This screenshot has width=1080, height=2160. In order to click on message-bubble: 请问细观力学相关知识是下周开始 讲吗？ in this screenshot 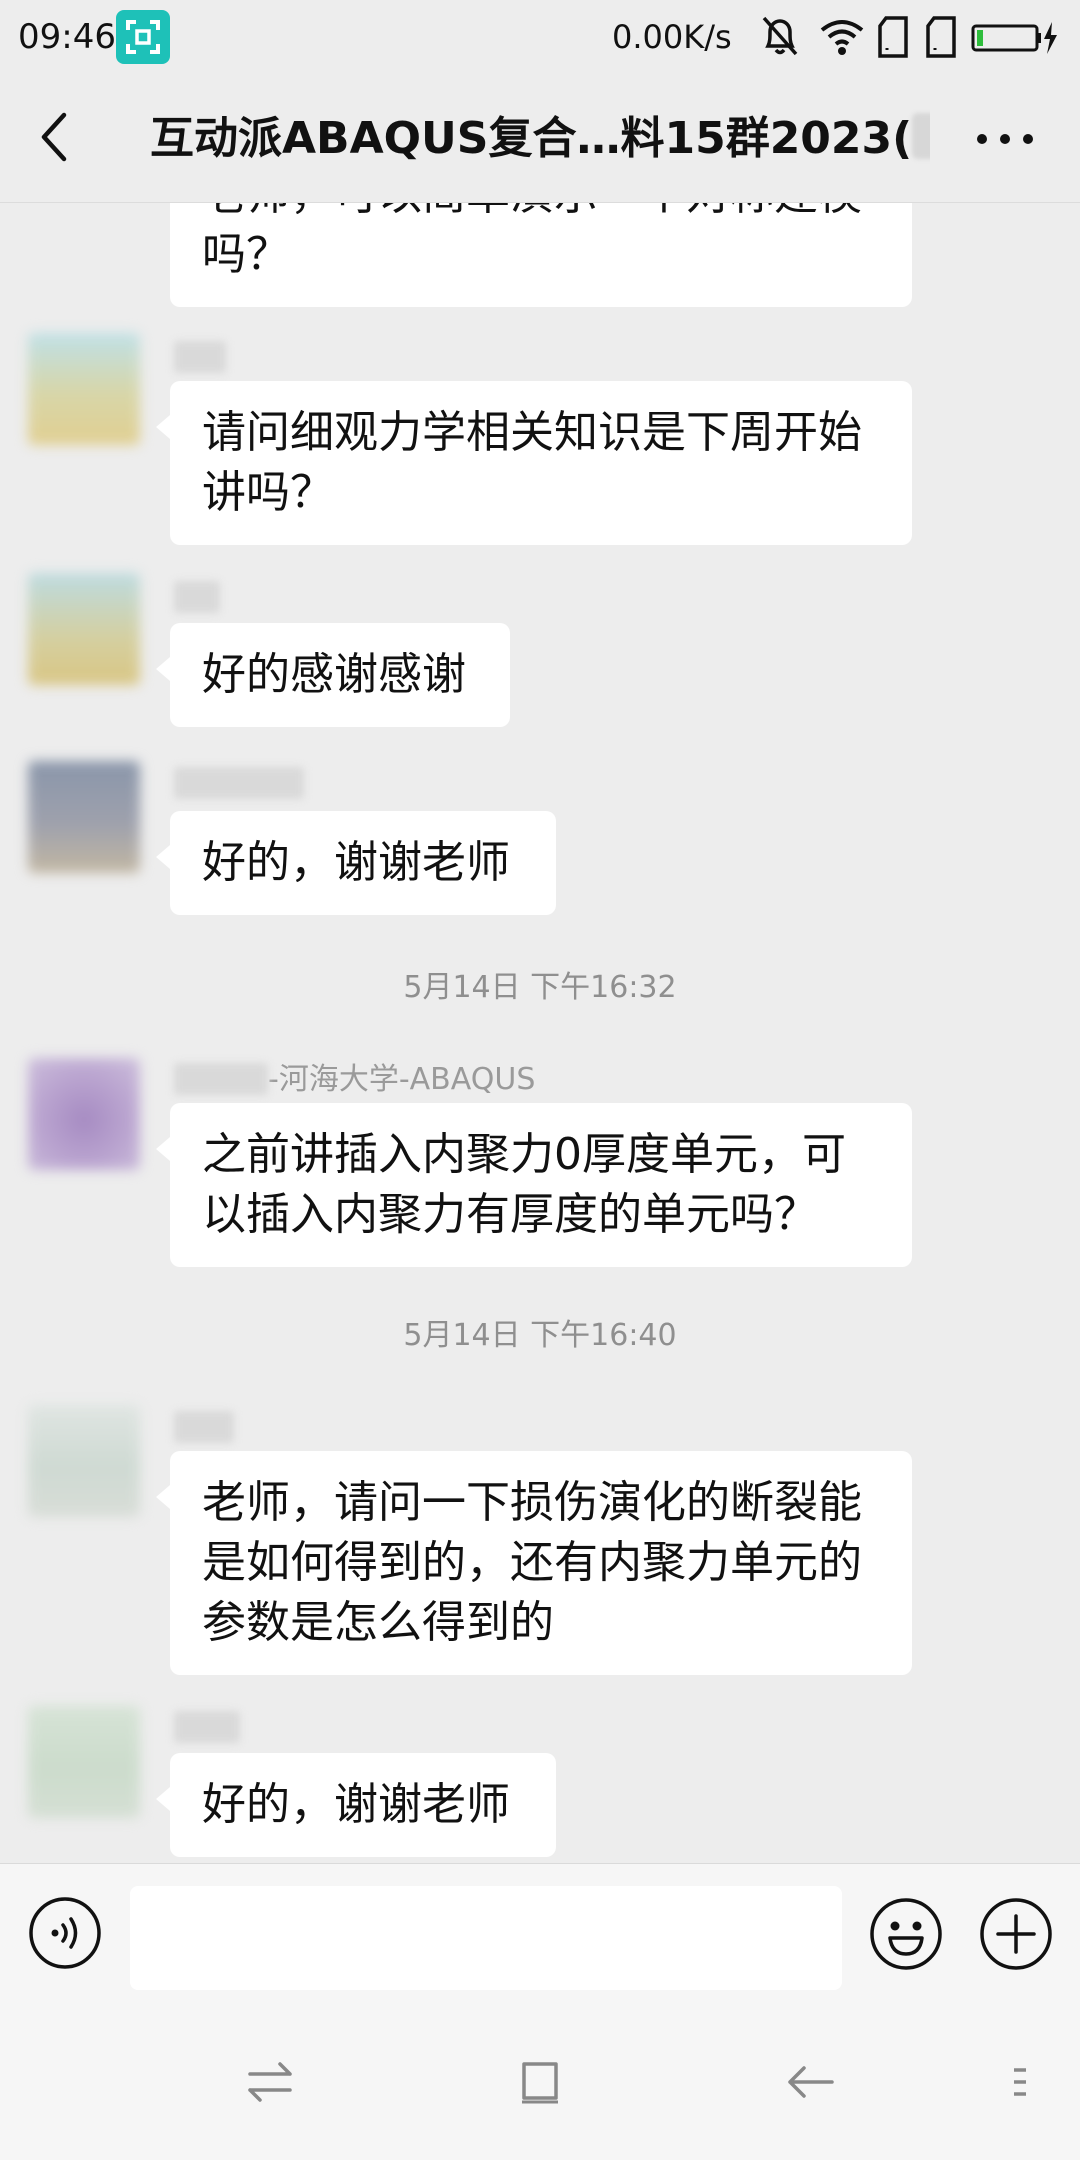, I will do `click(534, 463)`.